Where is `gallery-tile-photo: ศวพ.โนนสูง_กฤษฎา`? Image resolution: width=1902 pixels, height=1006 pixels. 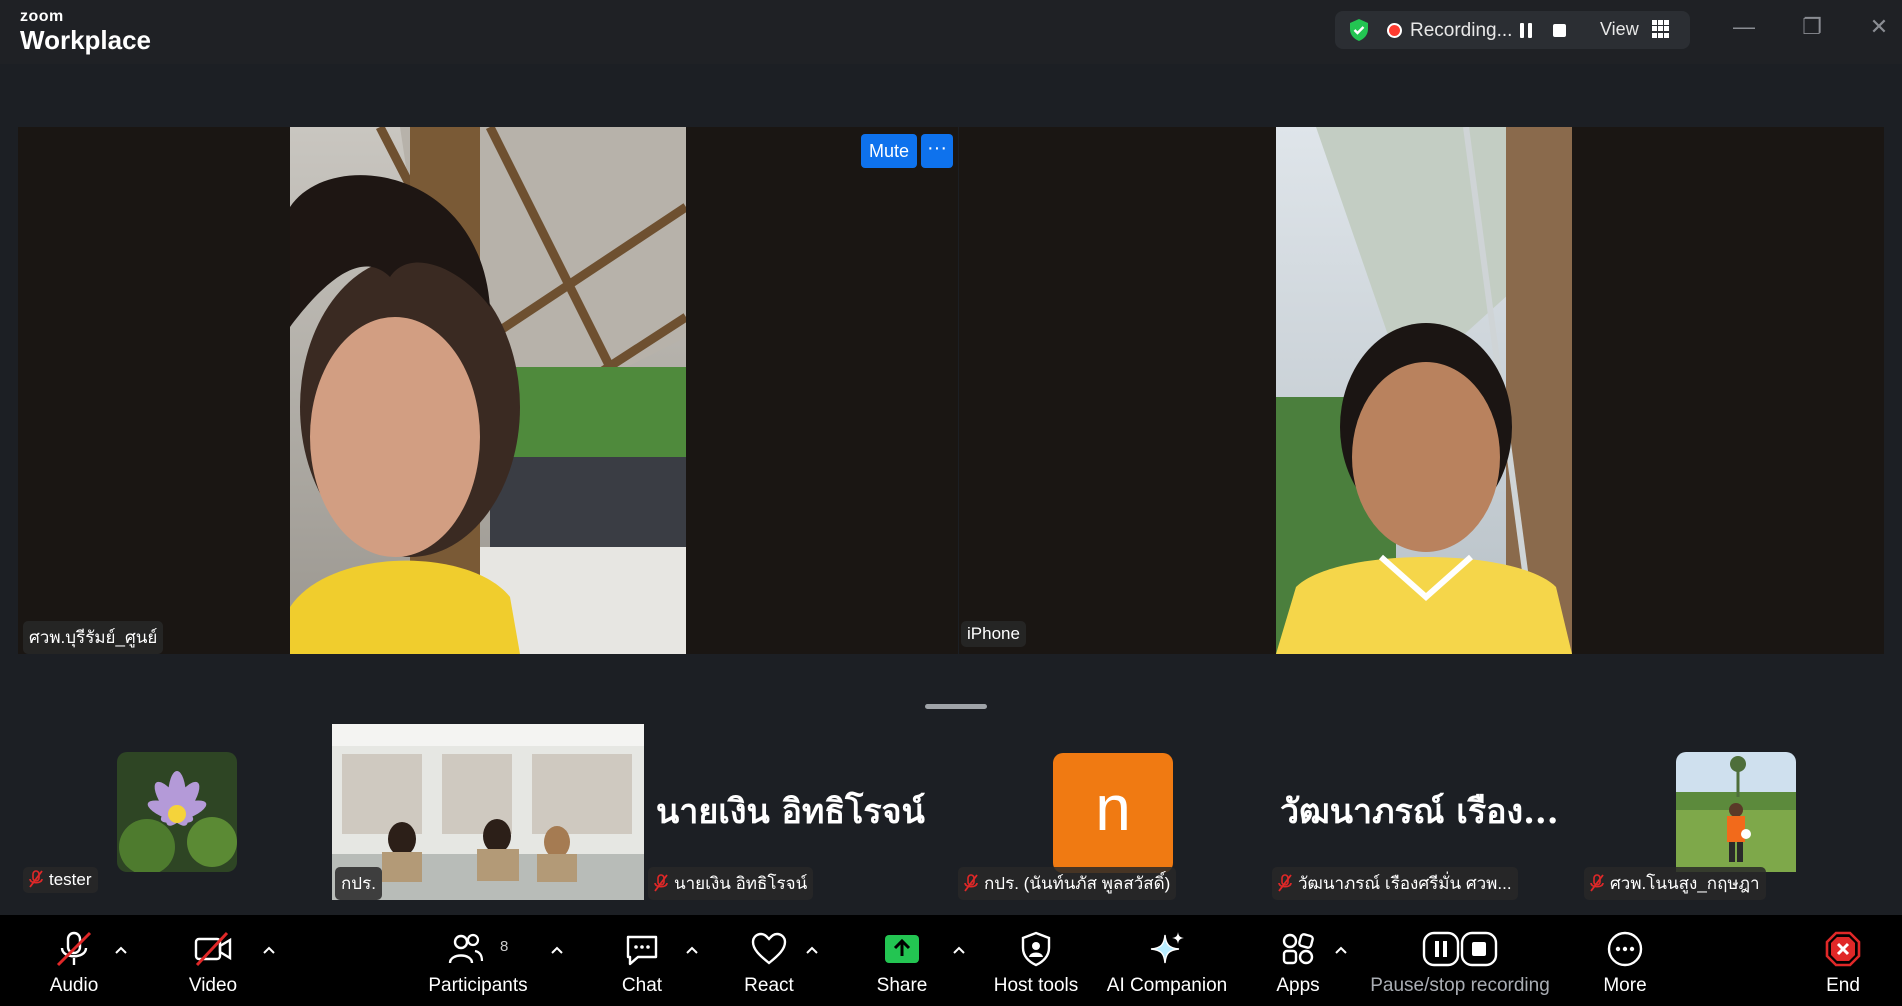
gallery-tile-photo: ศวพ.โนนสูง_กฤษฎา is located at coordinates (1737, 809).